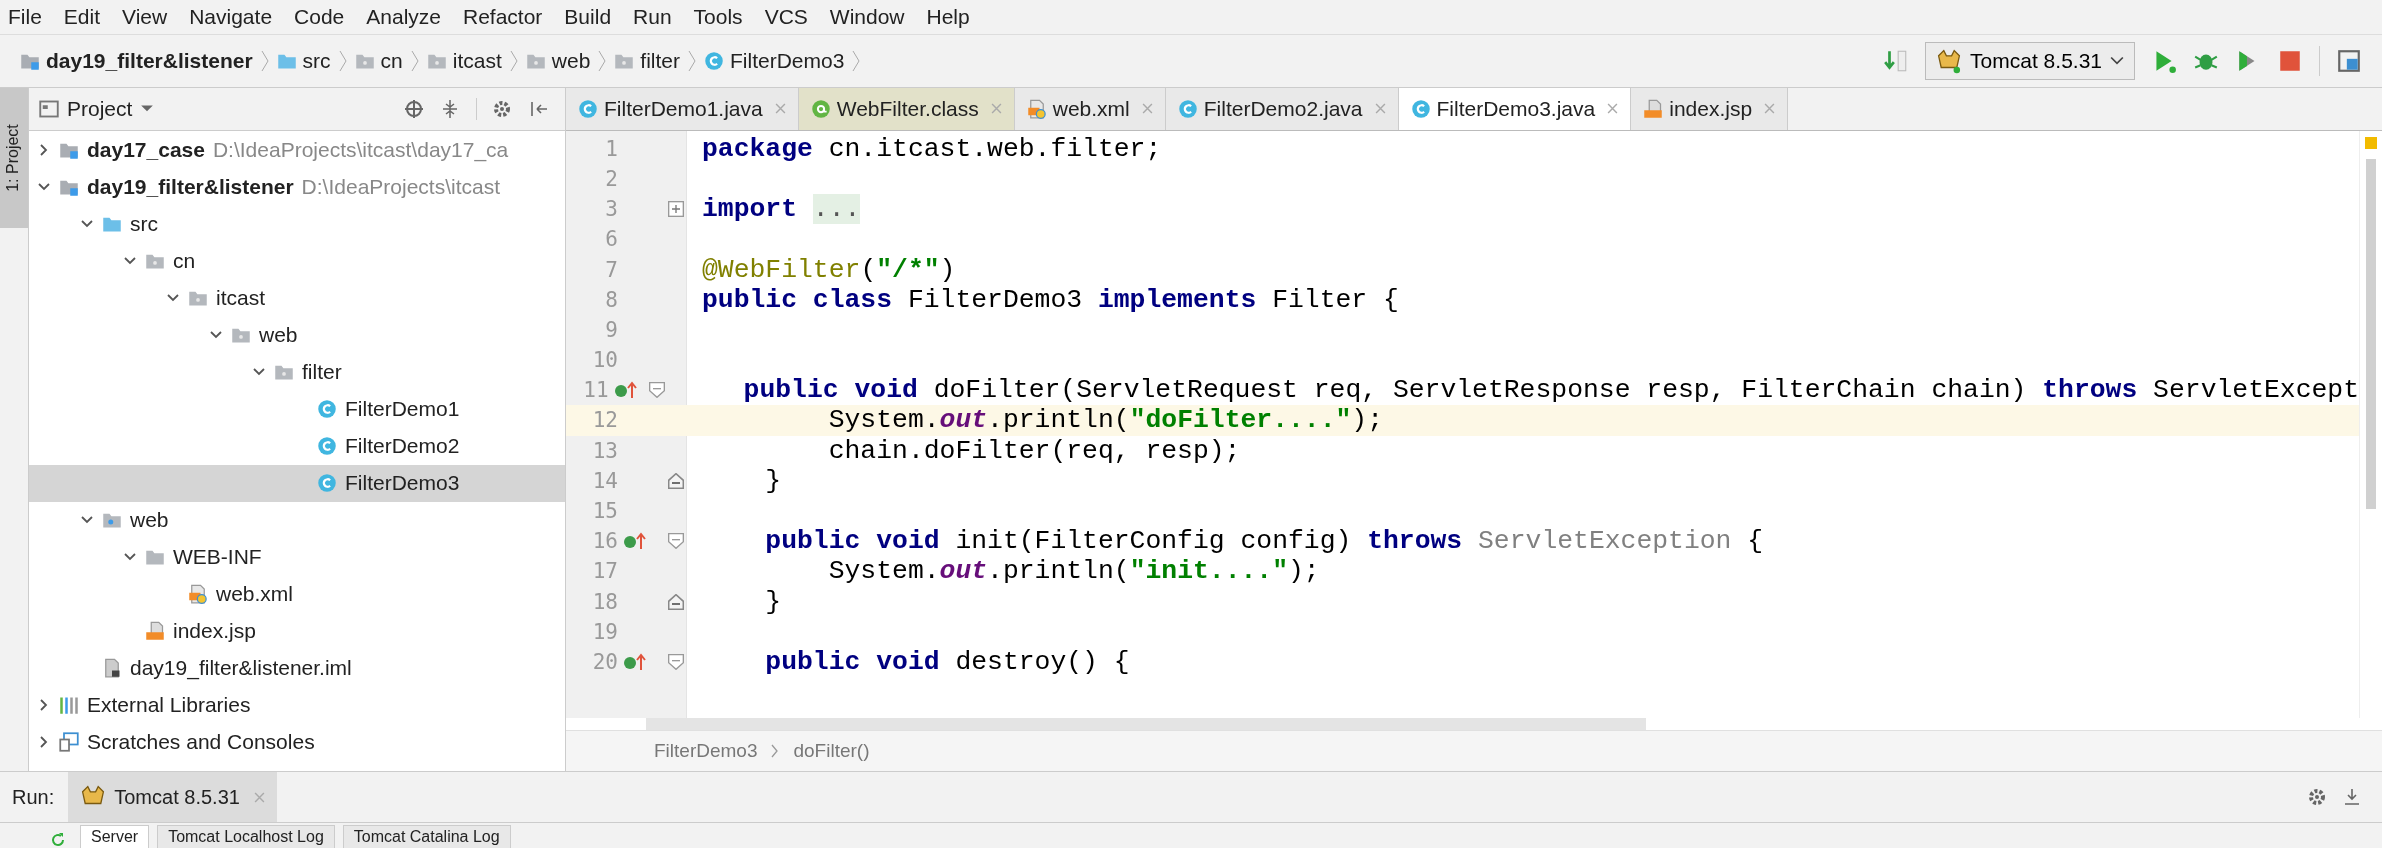  What do you see at coordinates (403, 16) in the screenshot?
I see `menu-item: Analyze` at bounding box center [403, 16].